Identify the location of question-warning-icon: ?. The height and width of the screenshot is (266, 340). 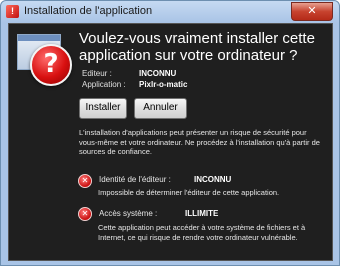
(51, 65).